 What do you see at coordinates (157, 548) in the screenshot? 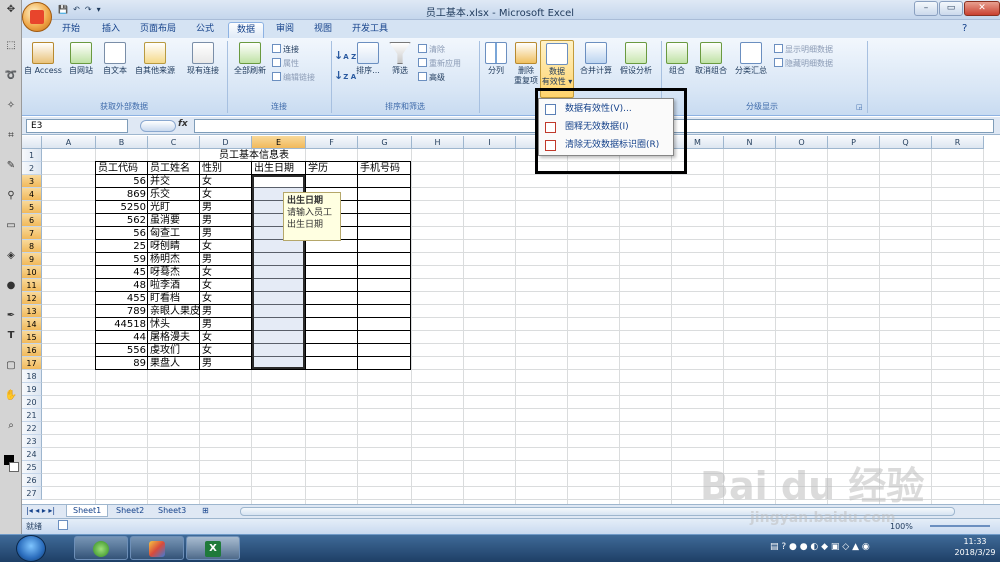
I see `taskbar-app-paint` at bounding box center [157, 548].